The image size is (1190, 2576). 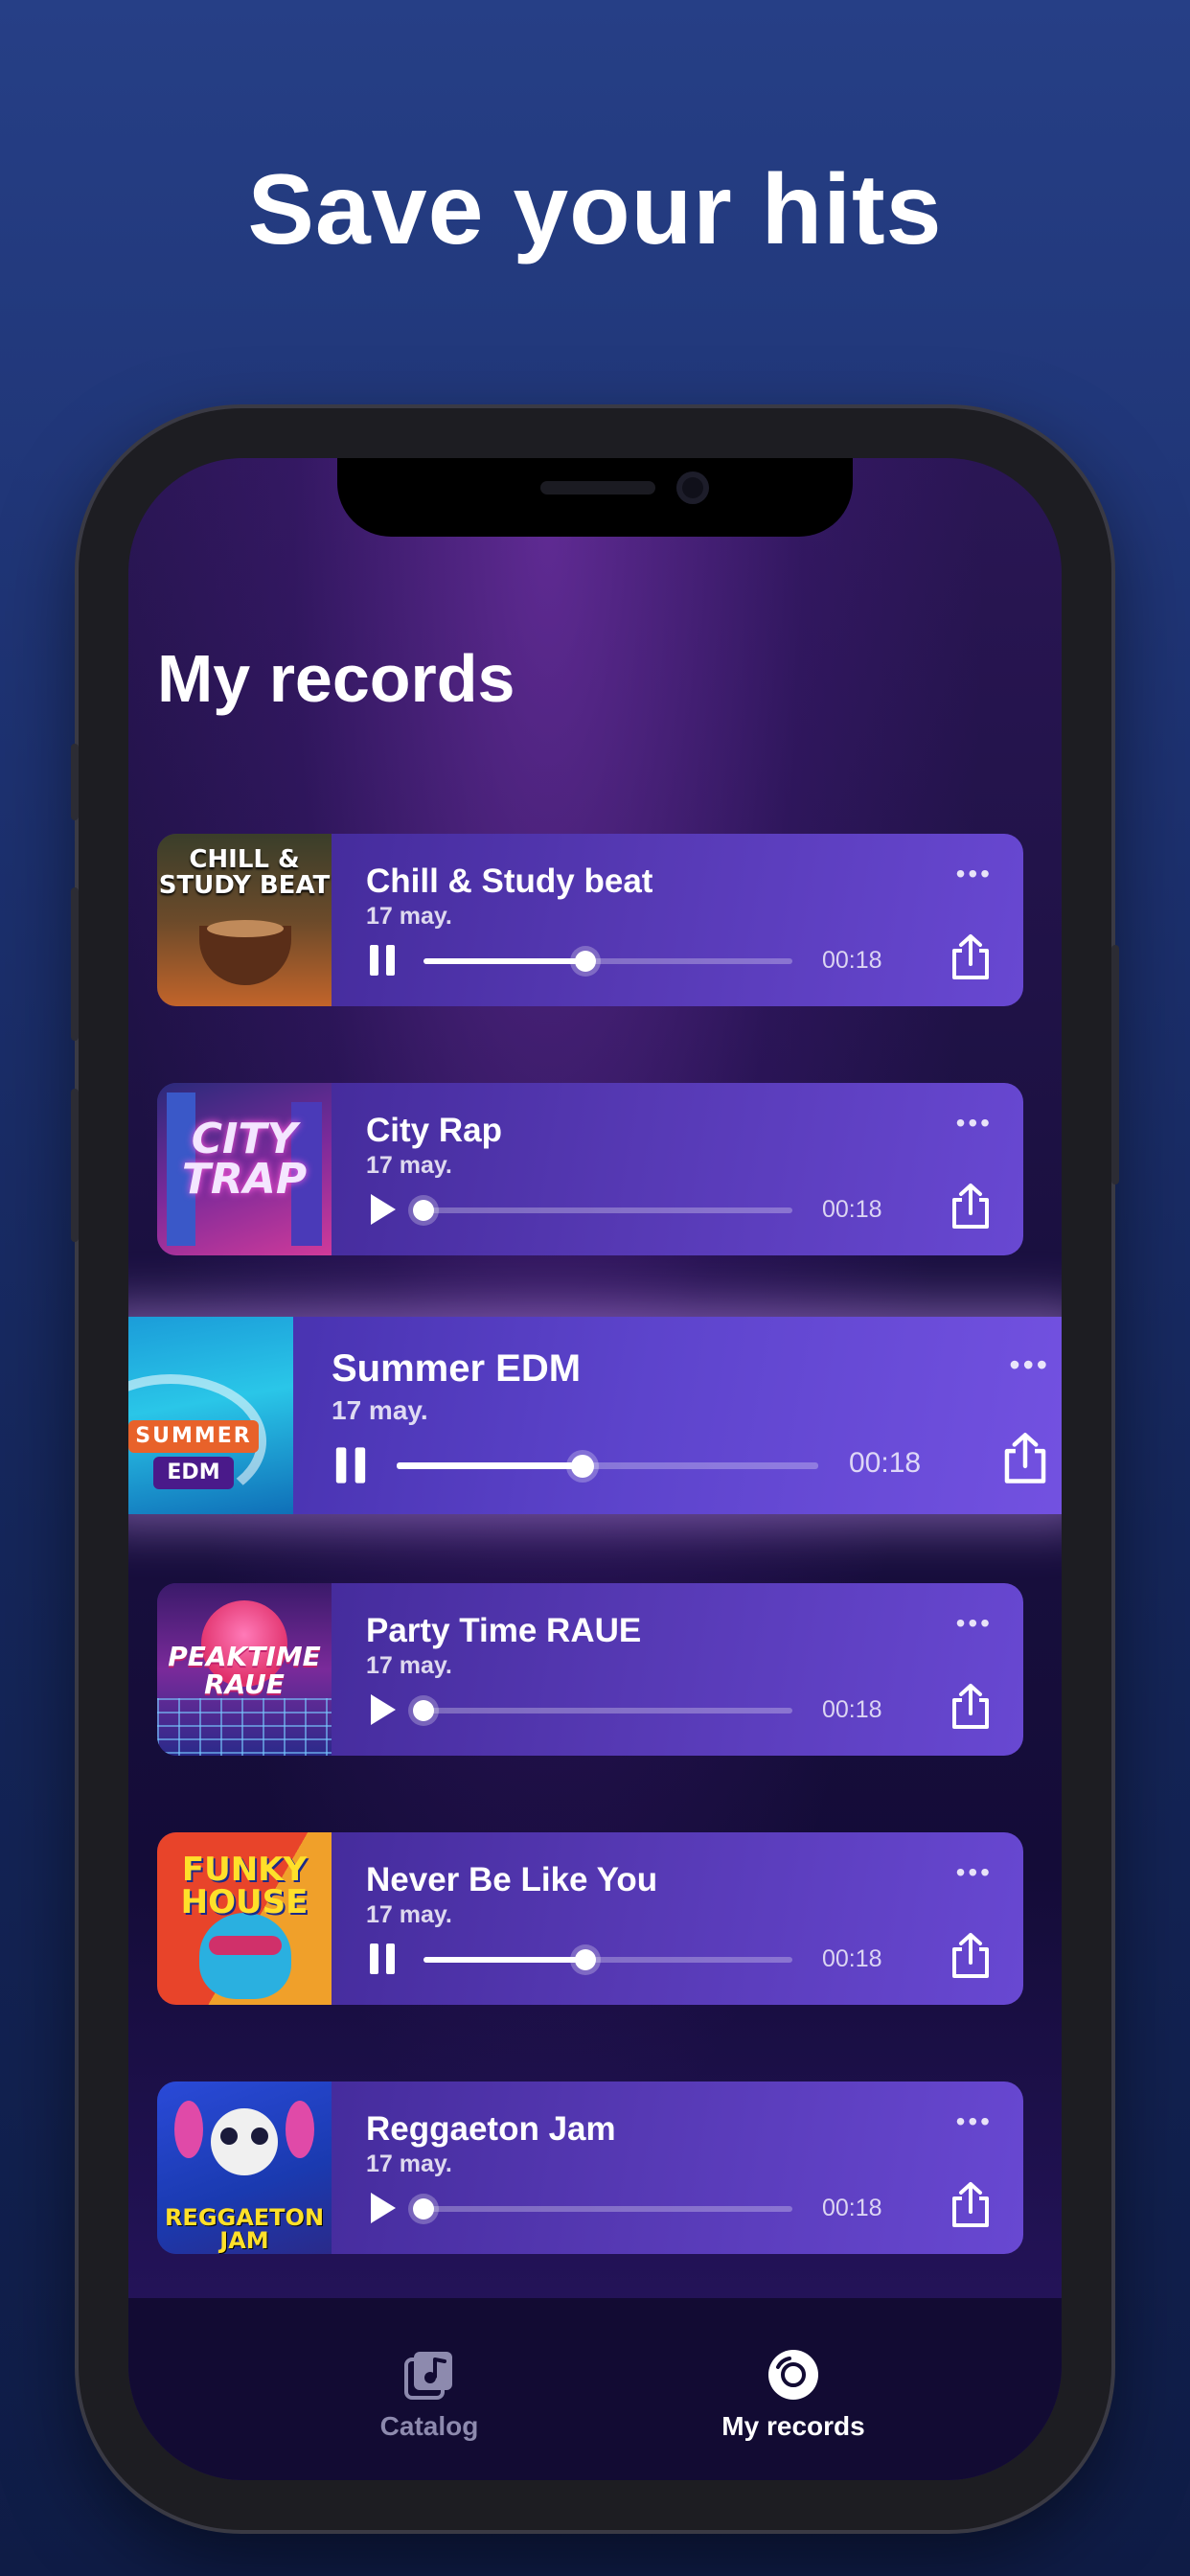 What do you see at coordinates (693, 488) in the screenshot?
I see `front-camera` at bounding box center [693, 488].